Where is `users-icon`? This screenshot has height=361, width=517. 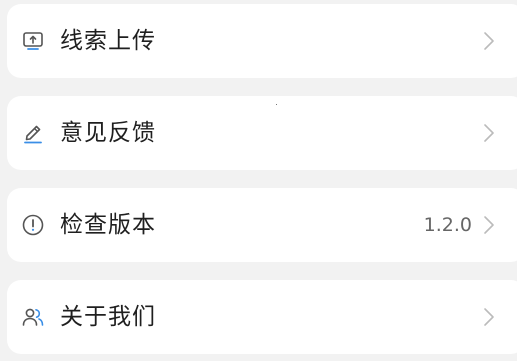
users-icon is located at coordinates (33, 317).